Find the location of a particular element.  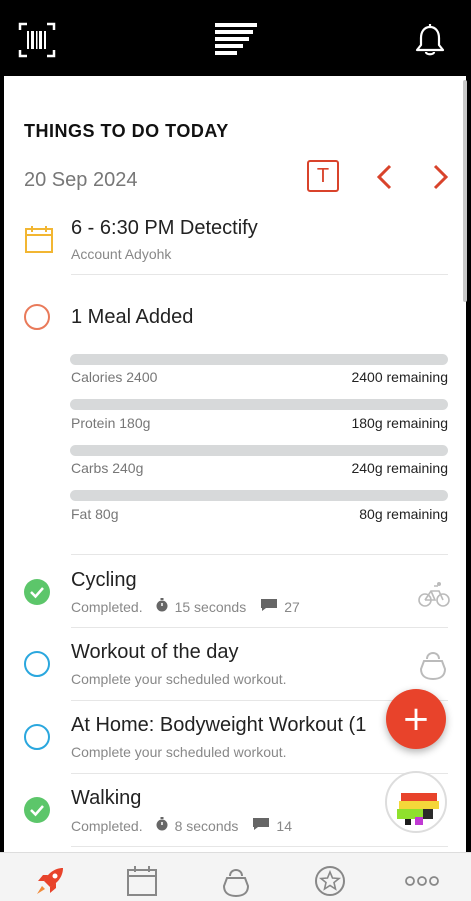

calories-remaining: 2400 remaining is located at coordinates (399, 377).